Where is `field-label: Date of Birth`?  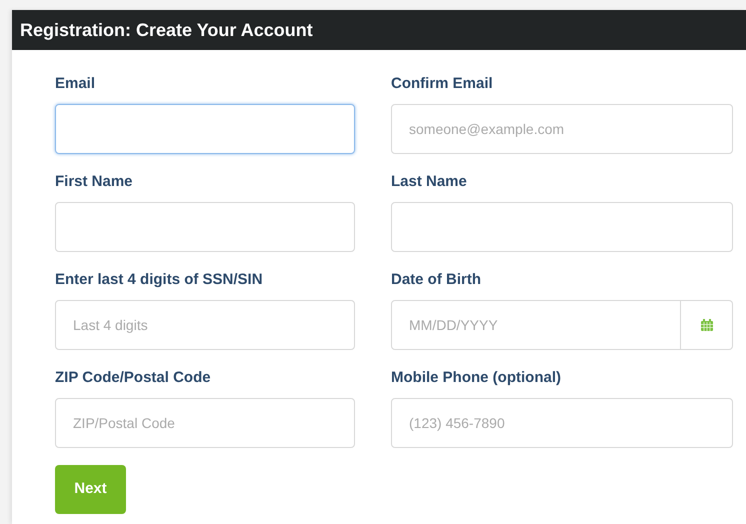 field-label: Date of Birth is located at coordinates (436, 280).